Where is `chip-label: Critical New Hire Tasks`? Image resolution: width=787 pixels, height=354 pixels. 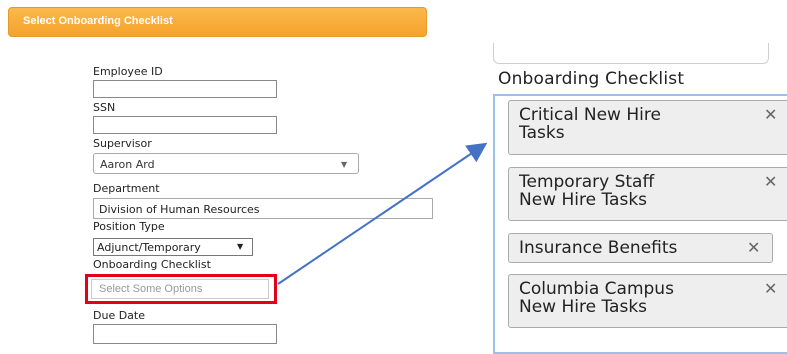
chip-label: Critical New Hire Tasks is located at coordinates (590, 124).